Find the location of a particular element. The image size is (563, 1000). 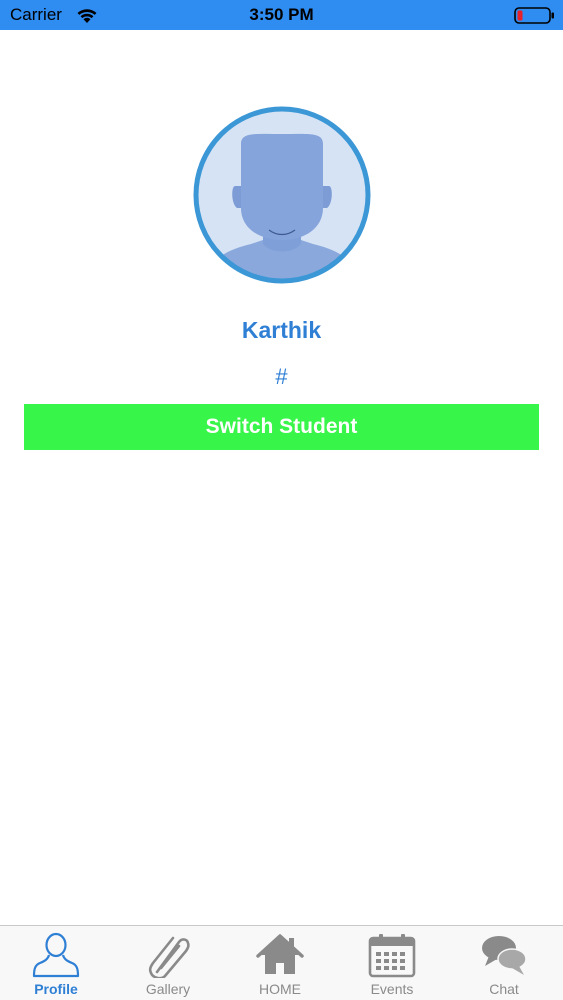

tab-label-chat: Chat is located at coordinates (504, 989).